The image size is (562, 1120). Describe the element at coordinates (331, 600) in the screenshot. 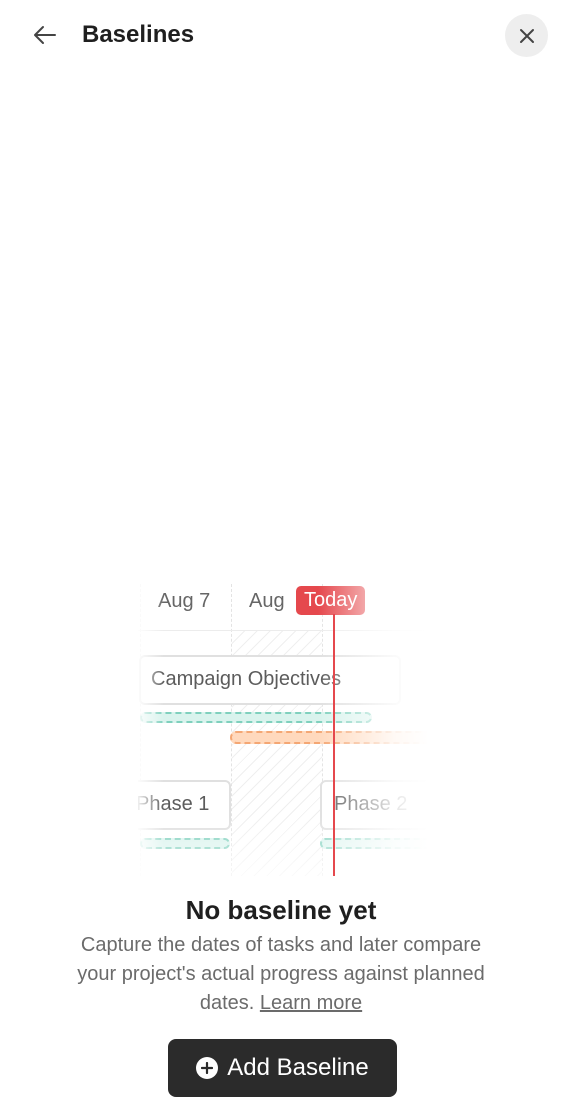

I see `today-badge: Today` at that location.